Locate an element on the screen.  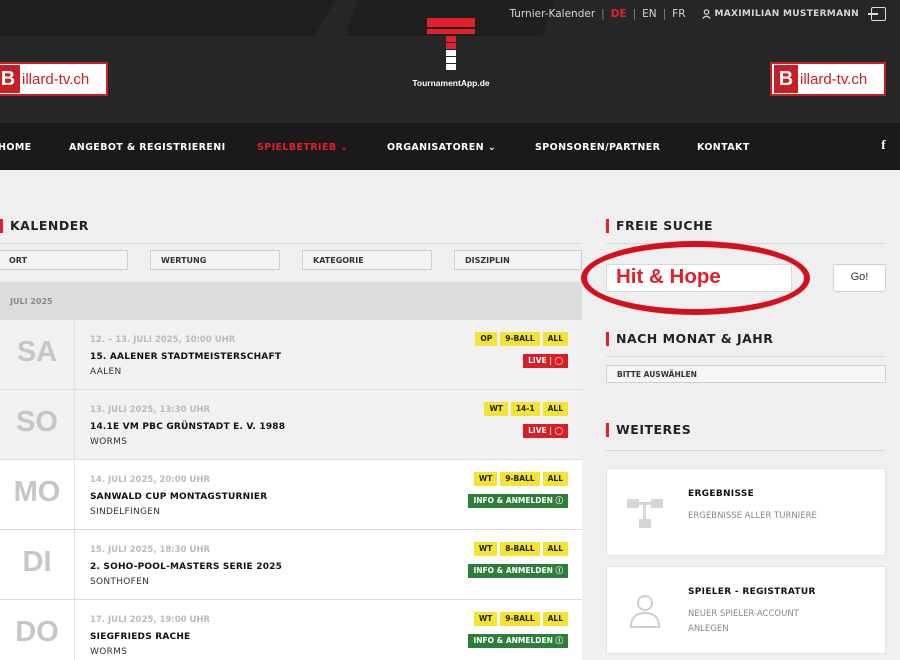
nav-sponsoren: SPONSOREN/PARTNER is located at coordinates (597, 147).